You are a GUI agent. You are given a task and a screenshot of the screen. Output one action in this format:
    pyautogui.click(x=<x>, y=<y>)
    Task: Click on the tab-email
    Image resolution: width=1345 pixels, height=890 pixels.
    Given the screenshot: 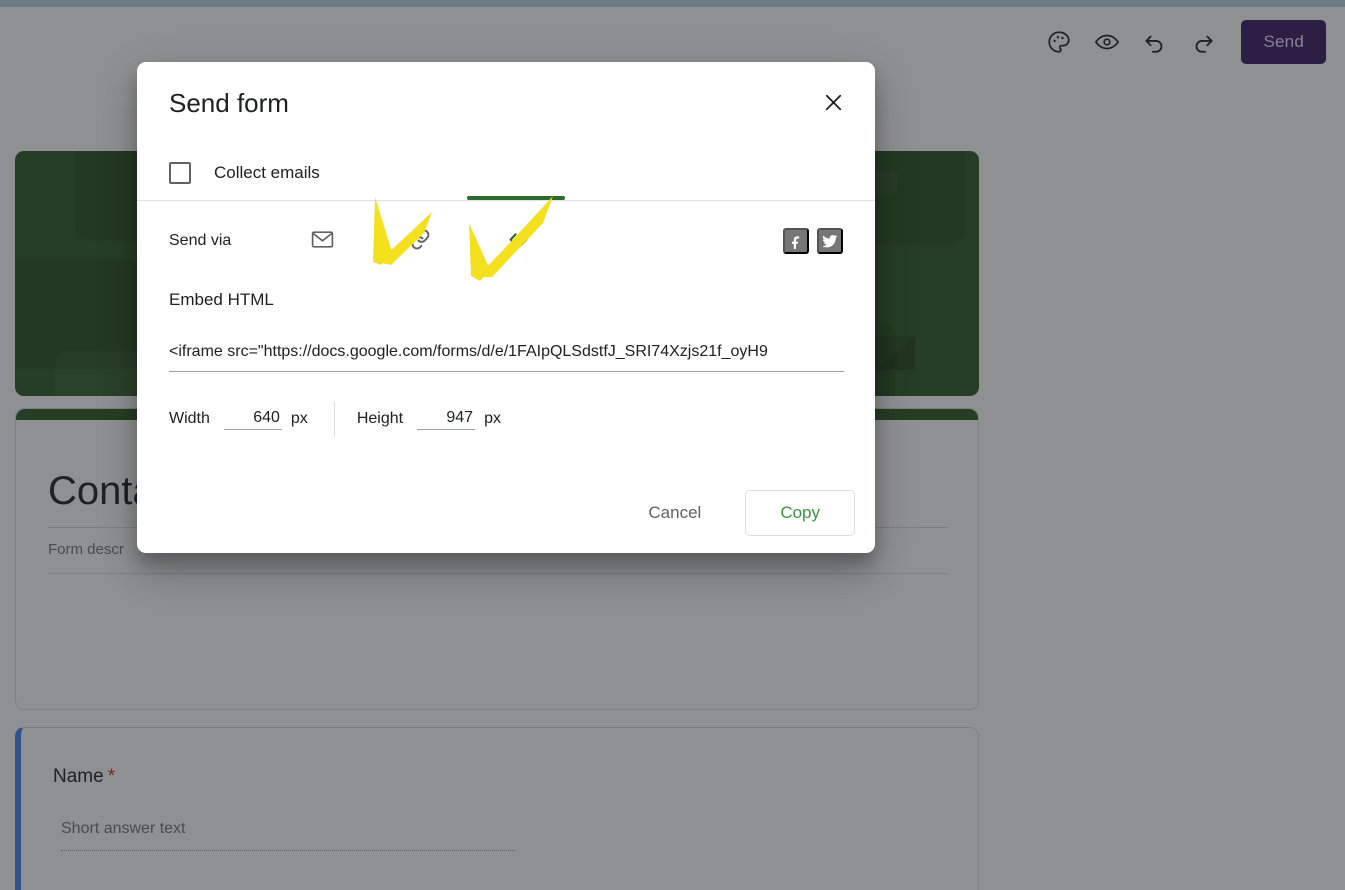 What is the action you would take?
    pyautogui.click(x=322, y=241)
    